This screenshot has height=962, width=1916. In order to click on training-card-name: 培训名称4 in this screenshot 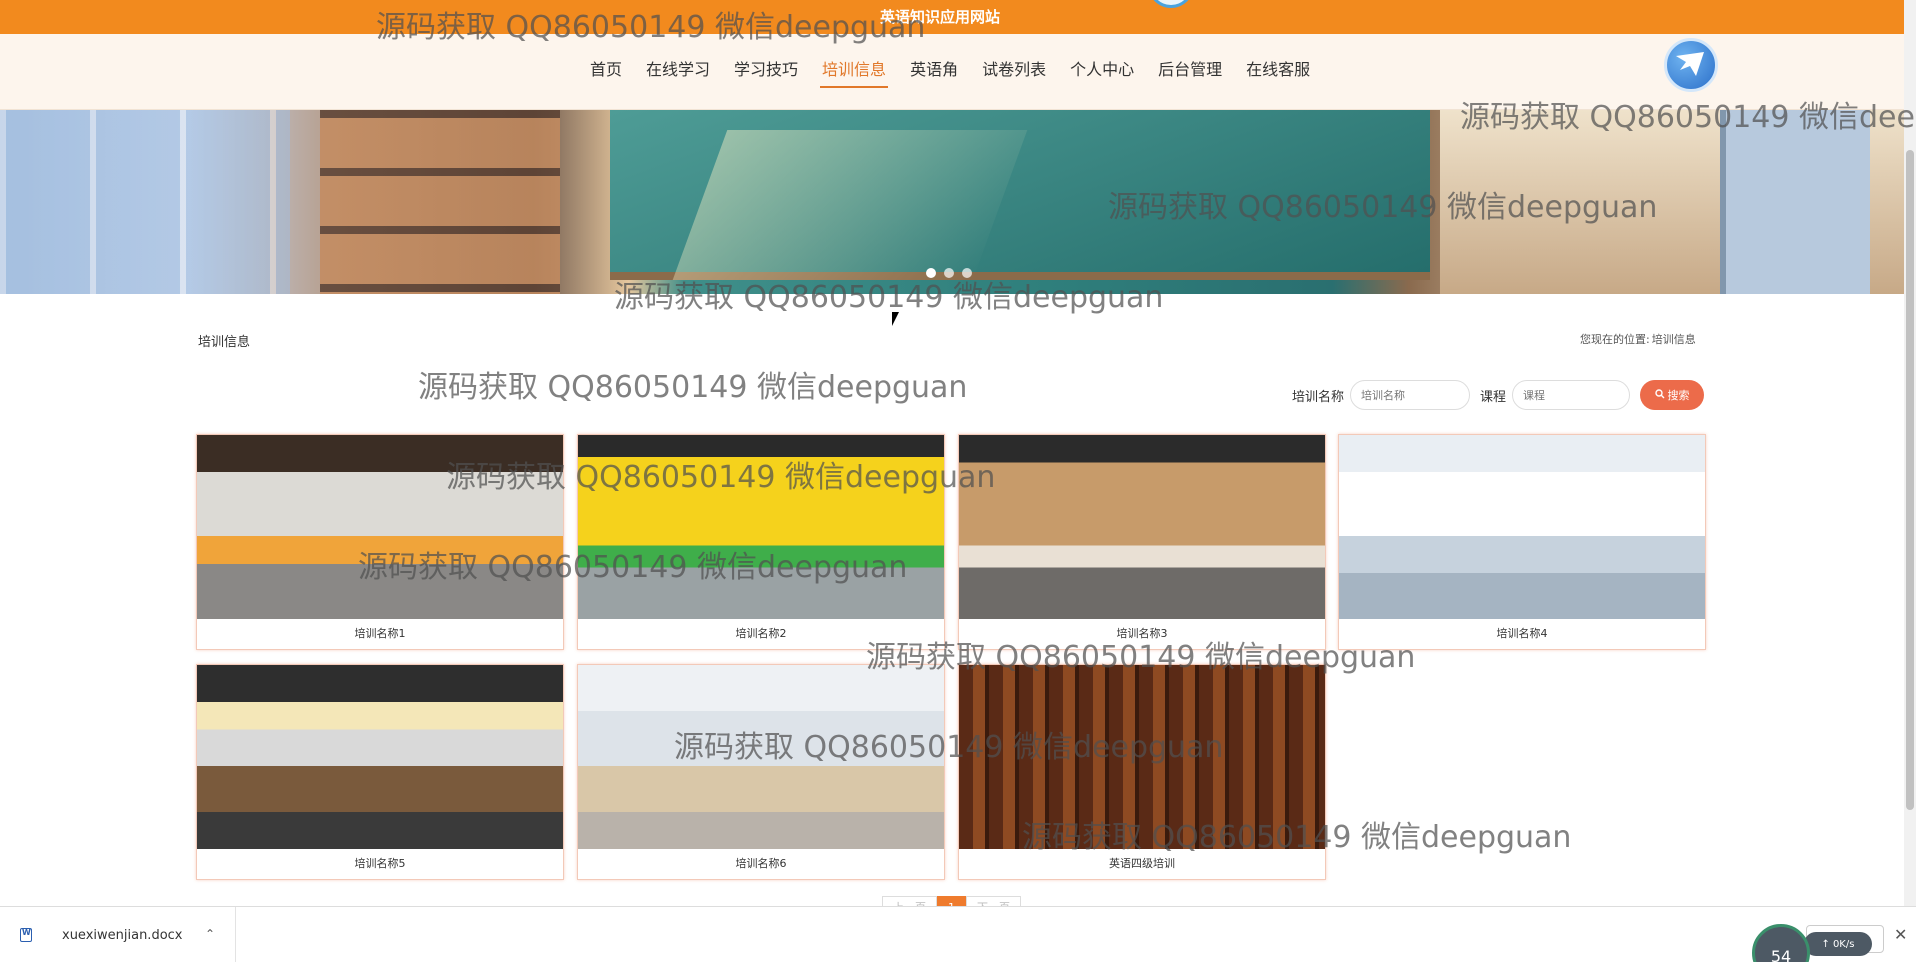, I will do `click(1522, 634)`.